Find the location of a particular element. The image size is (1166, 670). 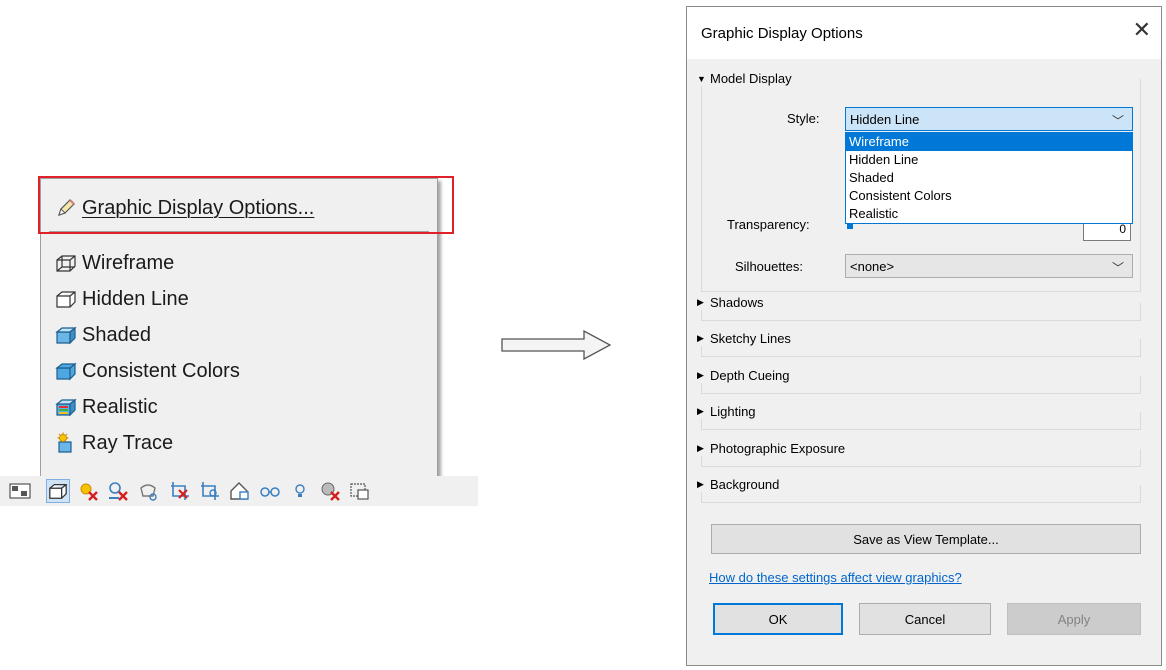

crop-region-icon is located at coordinates (210, 491).